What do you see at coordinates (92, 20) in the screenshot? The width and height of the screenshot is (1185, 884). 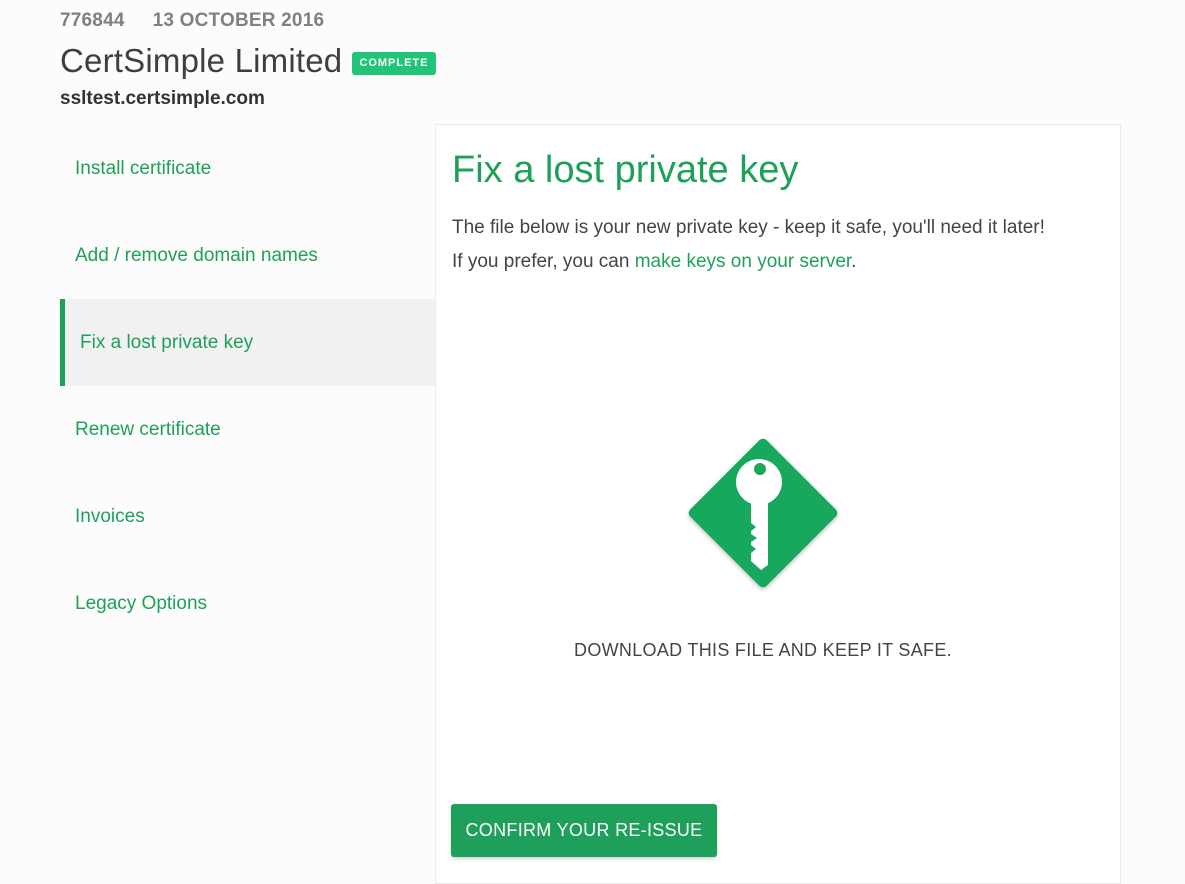 I see `order-number: 776844` at bounding box center [92, 20].